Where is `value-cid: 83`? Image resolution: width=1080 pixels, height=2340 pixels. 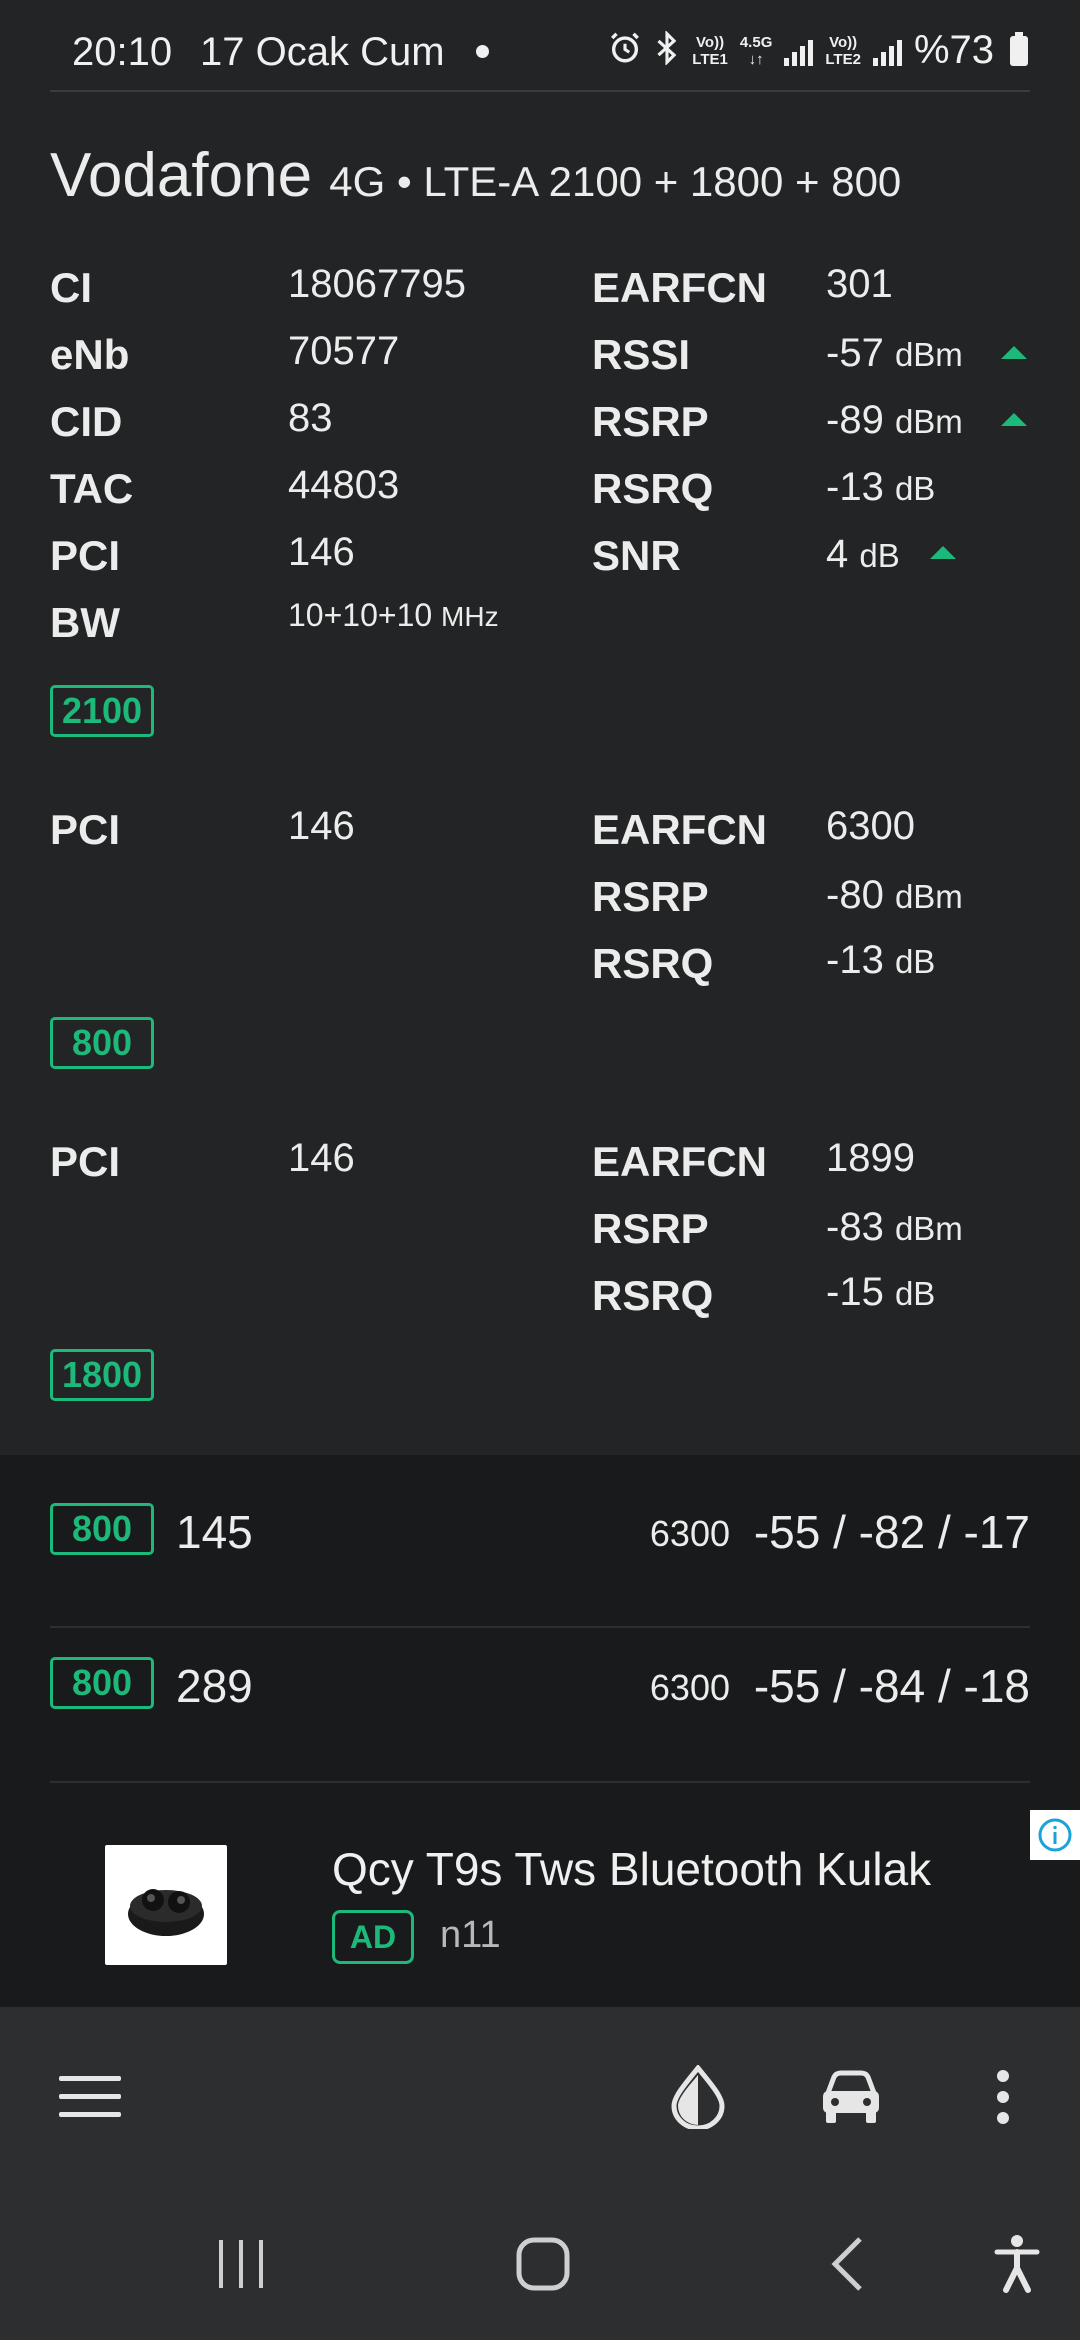 value-cid: 83 is located at coordinates (310, 418).